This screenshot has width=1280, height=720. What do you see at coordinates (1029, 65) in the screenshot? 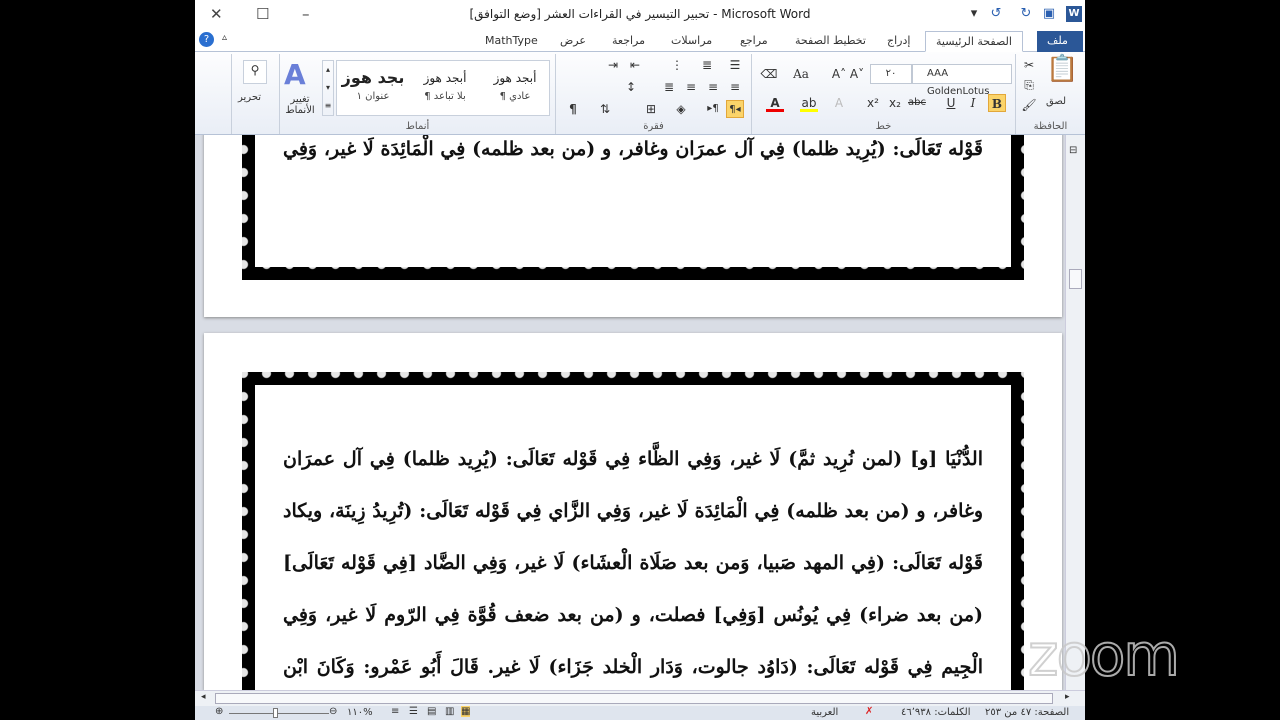
I see `cut-icon: ✂` at bounding box center [1029, 65].